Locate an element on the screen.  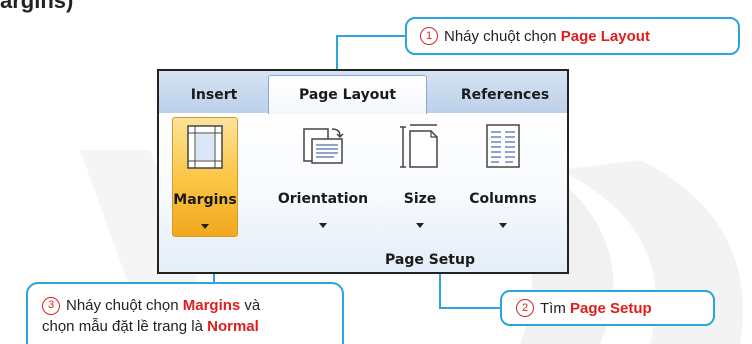
margins-icon is located at coordinates (205, 147).